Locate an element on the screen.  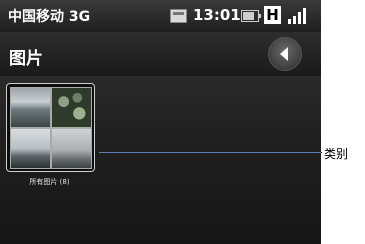
clock: 13:01 is located at coordinates (217, 15).